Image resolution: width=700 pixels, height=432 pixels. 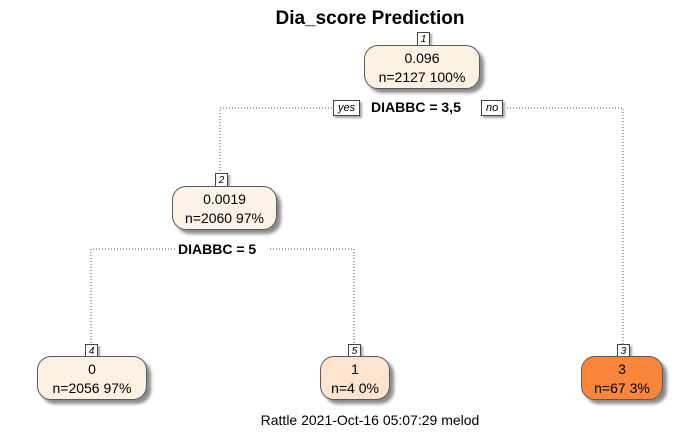 What do you see at coordinates (217, 249) in the screenshot?
I see `node-2-split-label: DIABBC = 5` at bounding box center [217, 249].